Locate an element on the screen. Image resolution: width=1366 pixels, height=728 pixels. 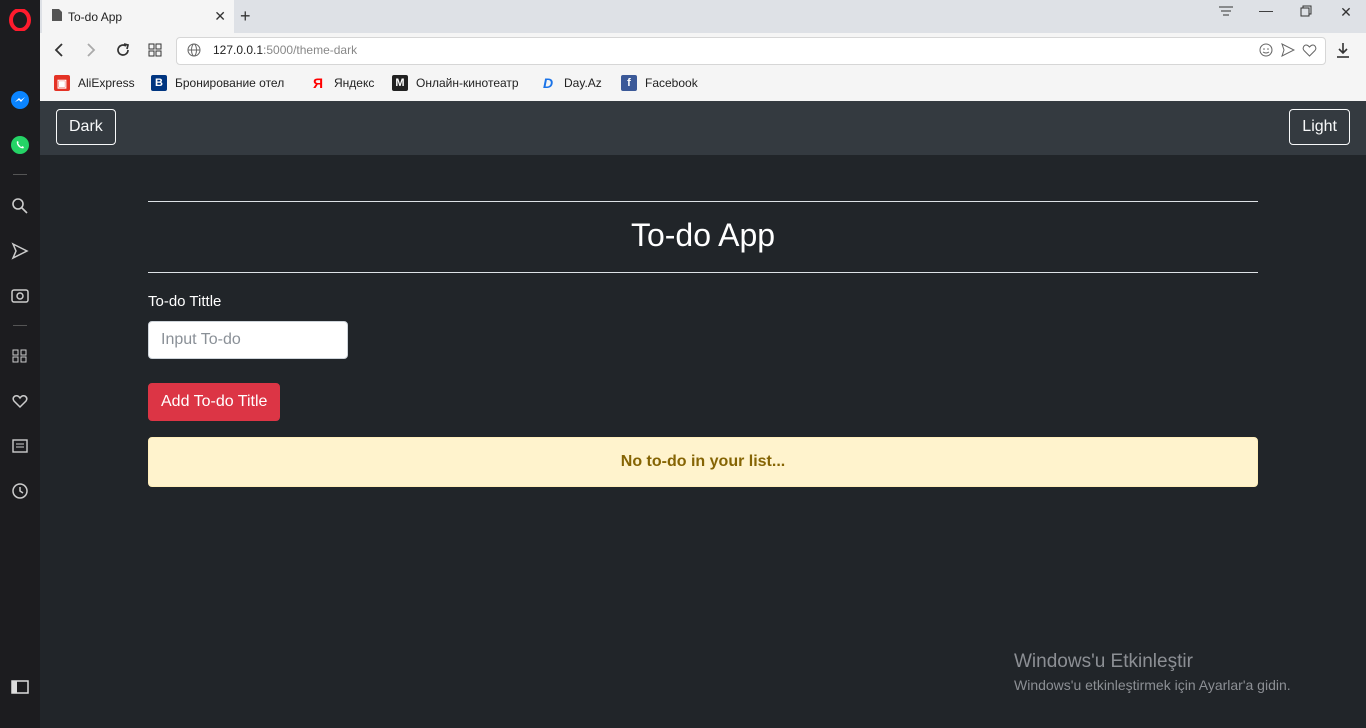
history-icon is located at coordinates (20, 491).